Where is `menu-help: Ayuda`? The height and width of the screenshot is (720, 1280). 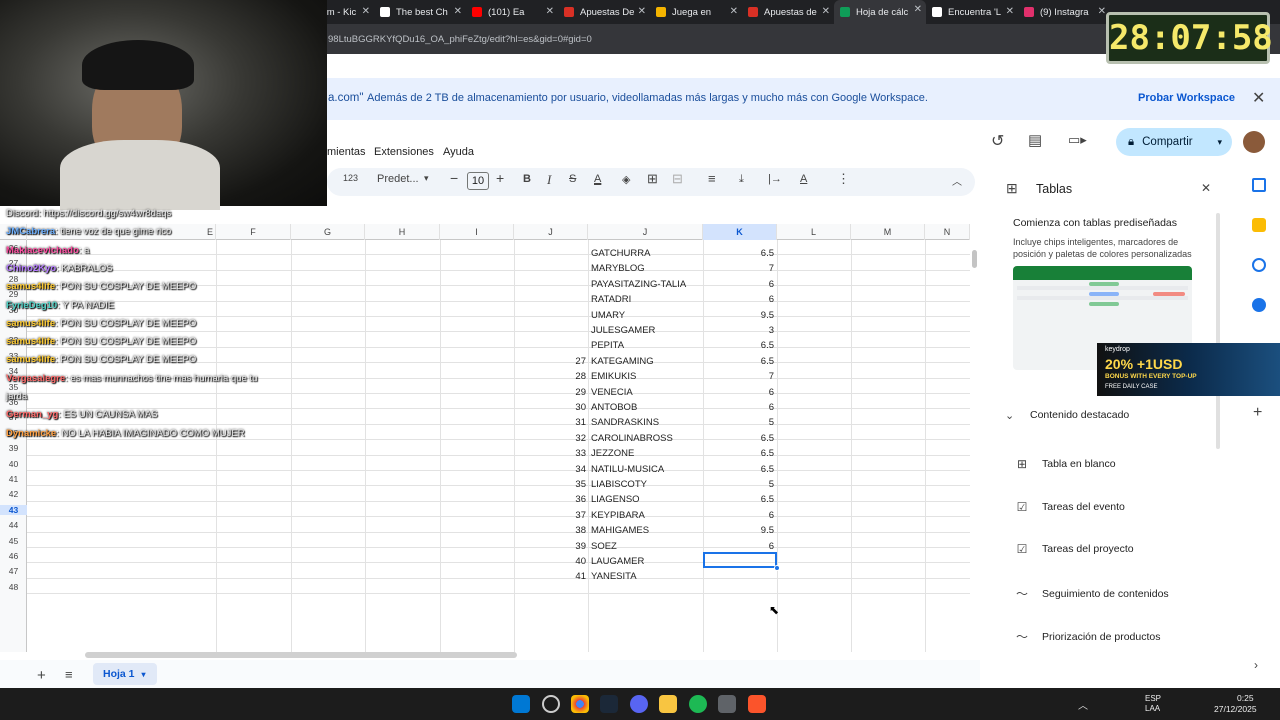
menu-help: Ayuda is located at coordinates (458, 152).